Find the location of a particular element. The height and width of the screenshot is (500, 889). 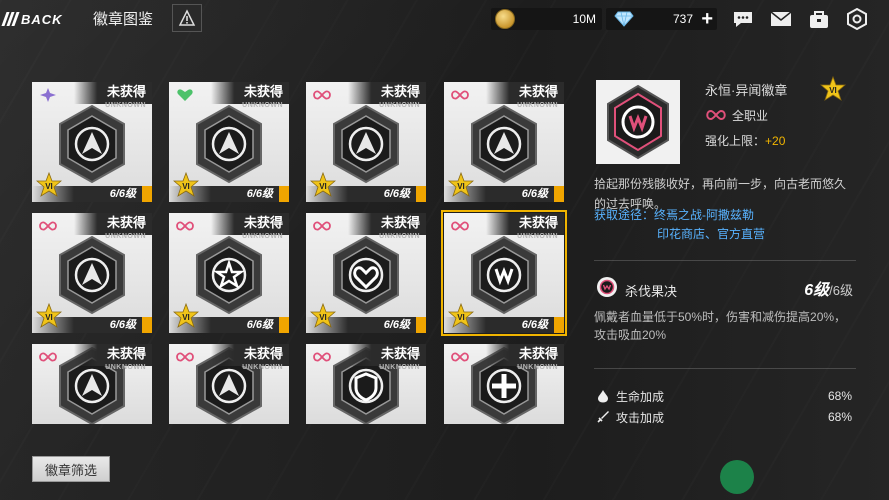

bag-icon is located at coordinates (819, 19).